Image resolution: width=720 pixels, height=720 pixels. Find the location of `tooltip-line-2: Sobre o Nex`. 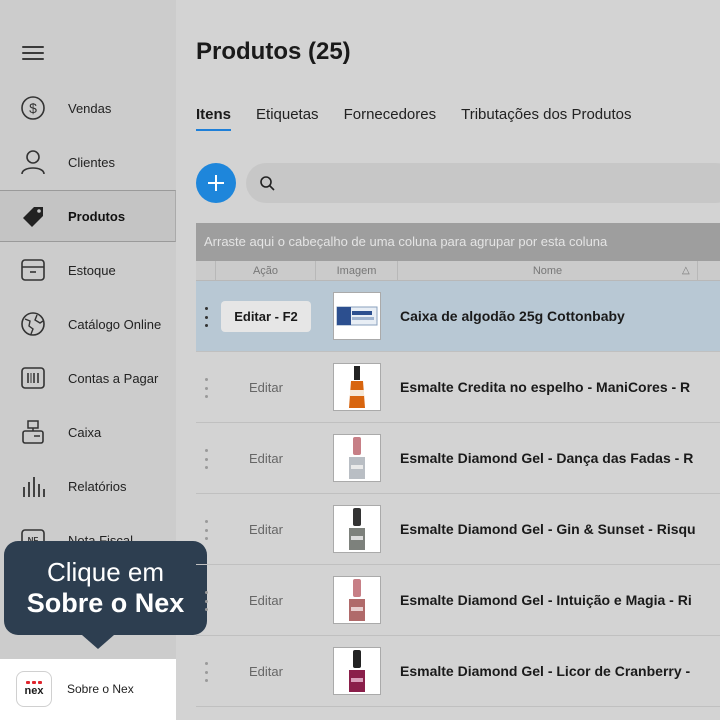

tooltip-line-2: Sobre o Nex is located at coordinates (105, 603).